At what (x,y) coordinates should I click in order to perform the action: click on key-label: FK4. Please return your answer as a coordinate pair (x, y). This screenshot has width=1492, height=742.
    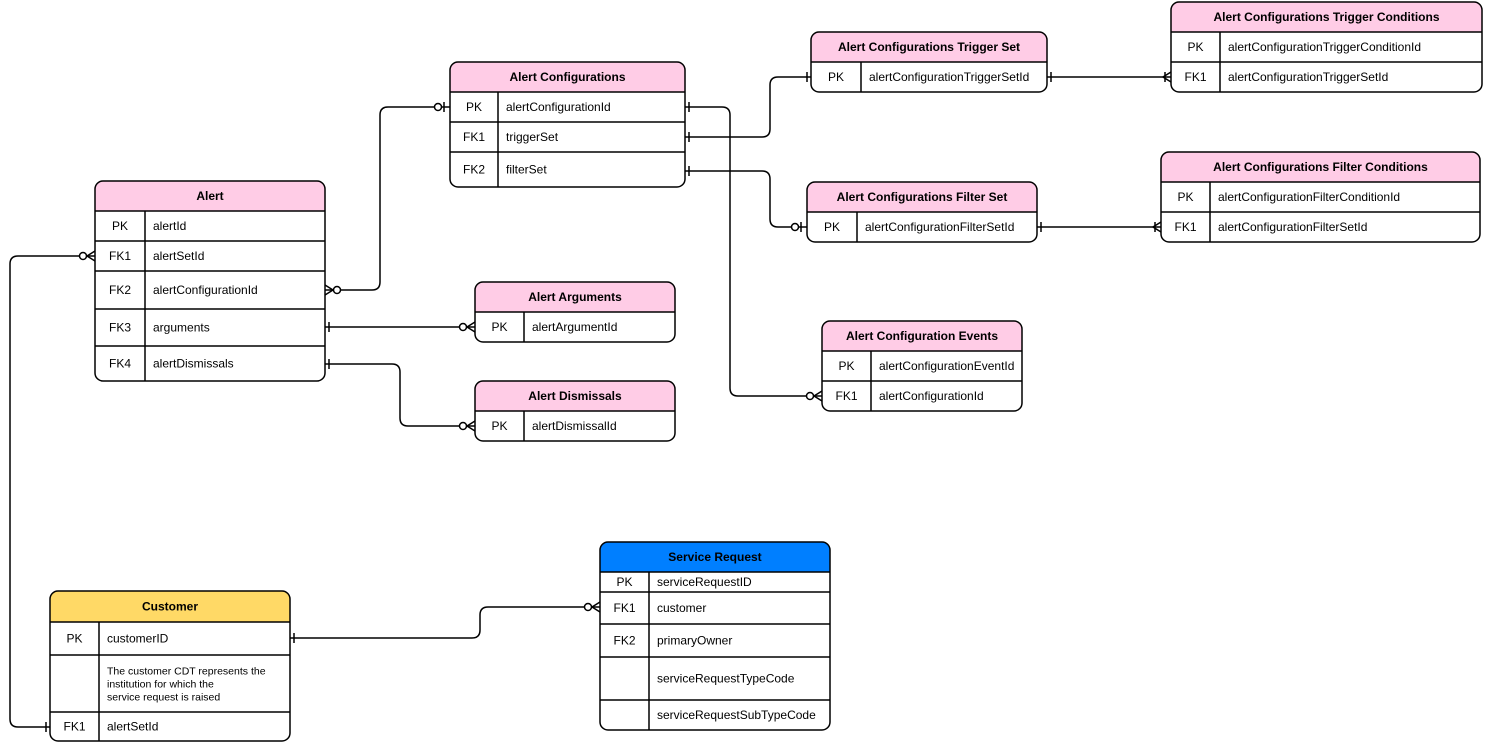
    Looking at the image, I should click on (120, 364).